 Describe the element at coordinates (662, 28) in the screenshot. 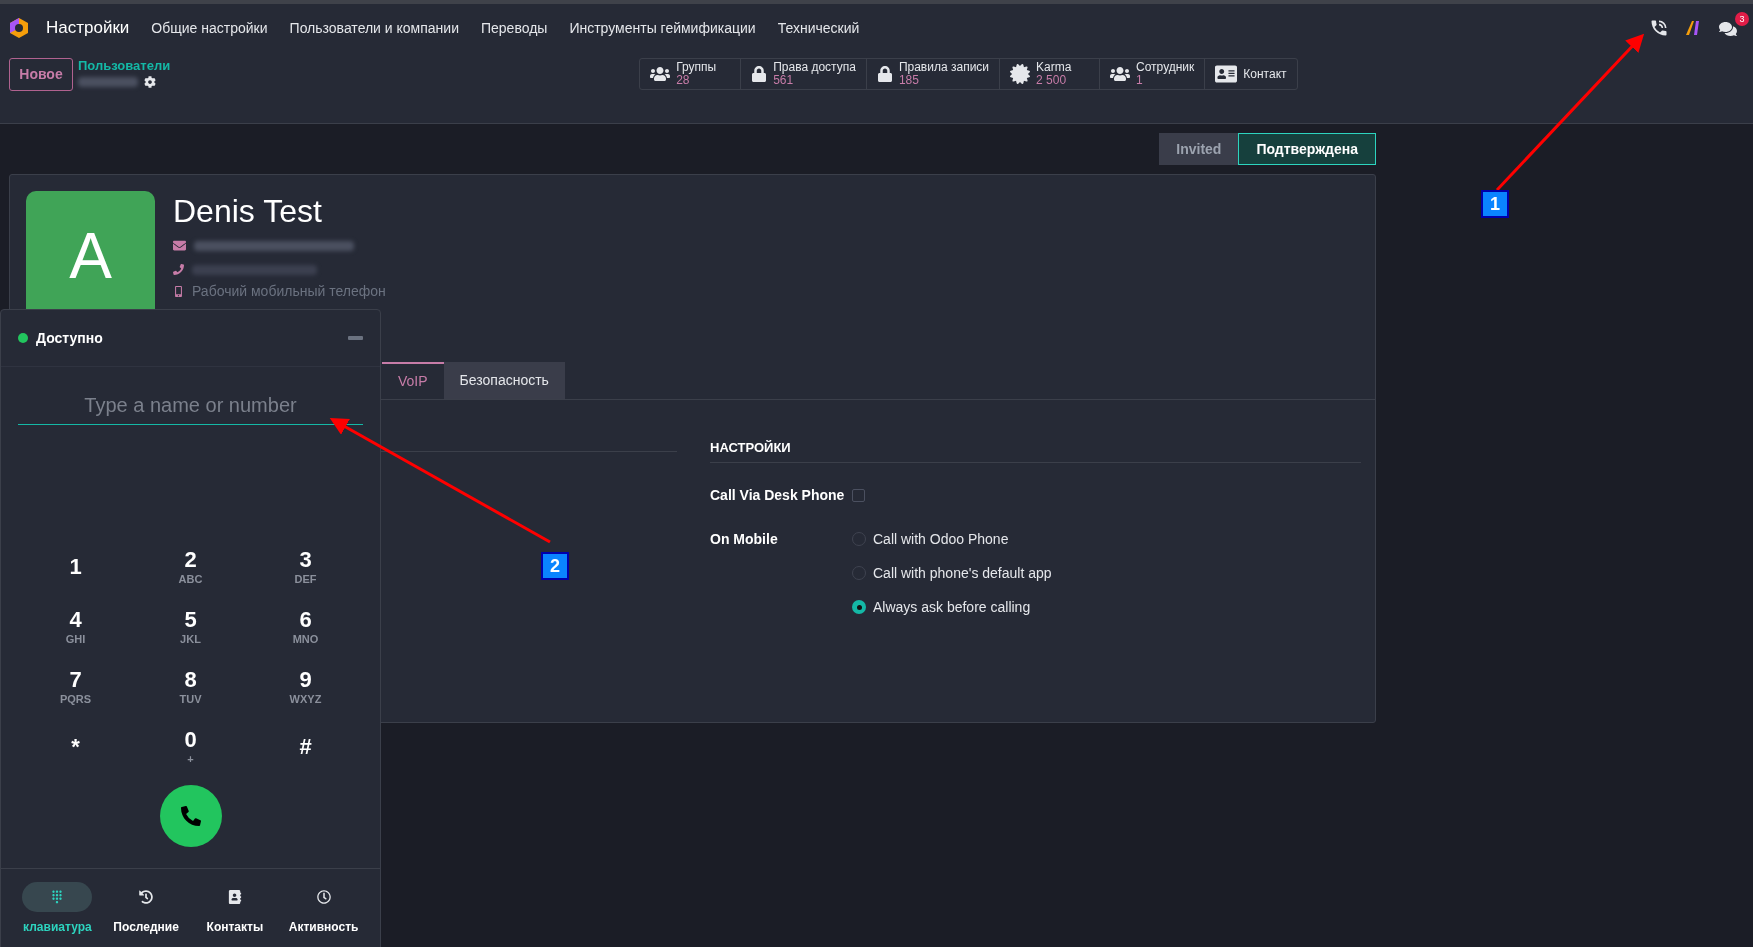

I see `menu-item: Инструменты геймификации` at that location.